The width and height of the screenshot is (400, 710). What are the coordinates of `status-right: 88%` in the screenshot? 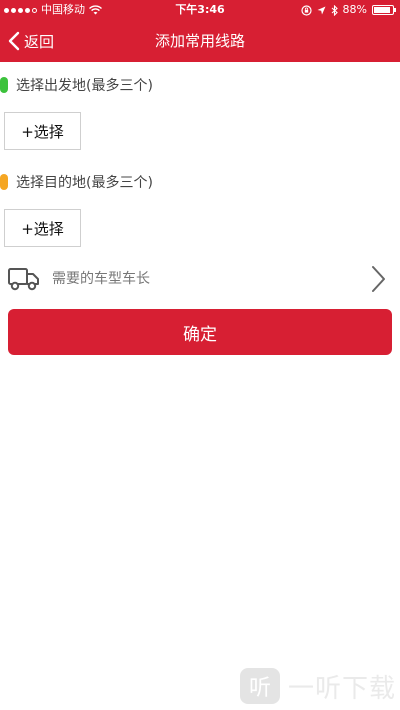 It's located at (348, 10).